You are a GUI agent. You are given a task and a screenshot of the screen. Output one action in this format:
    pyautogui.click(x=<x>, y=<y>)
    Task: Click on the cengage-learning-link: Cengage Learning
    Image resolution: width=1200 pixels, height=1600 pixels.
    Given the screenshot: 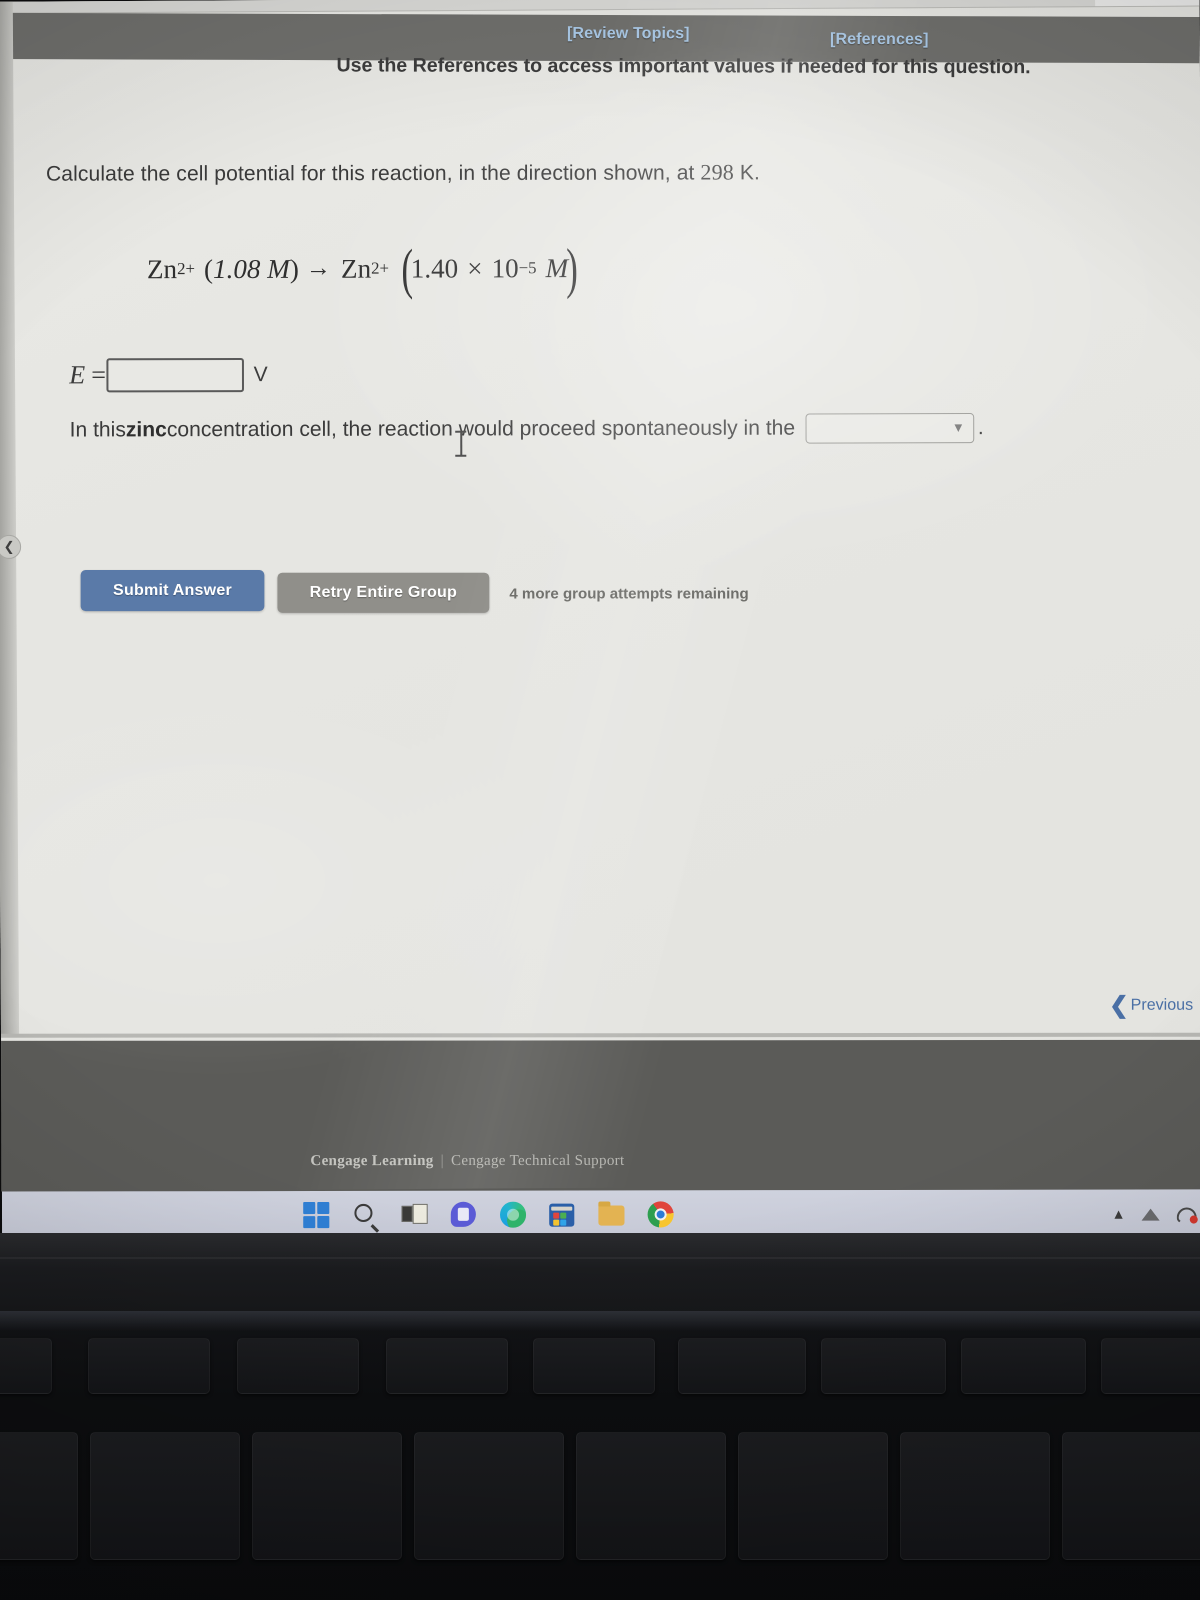 What is the action you would take?
    pyautogui.click(x=371, y=1161)
    